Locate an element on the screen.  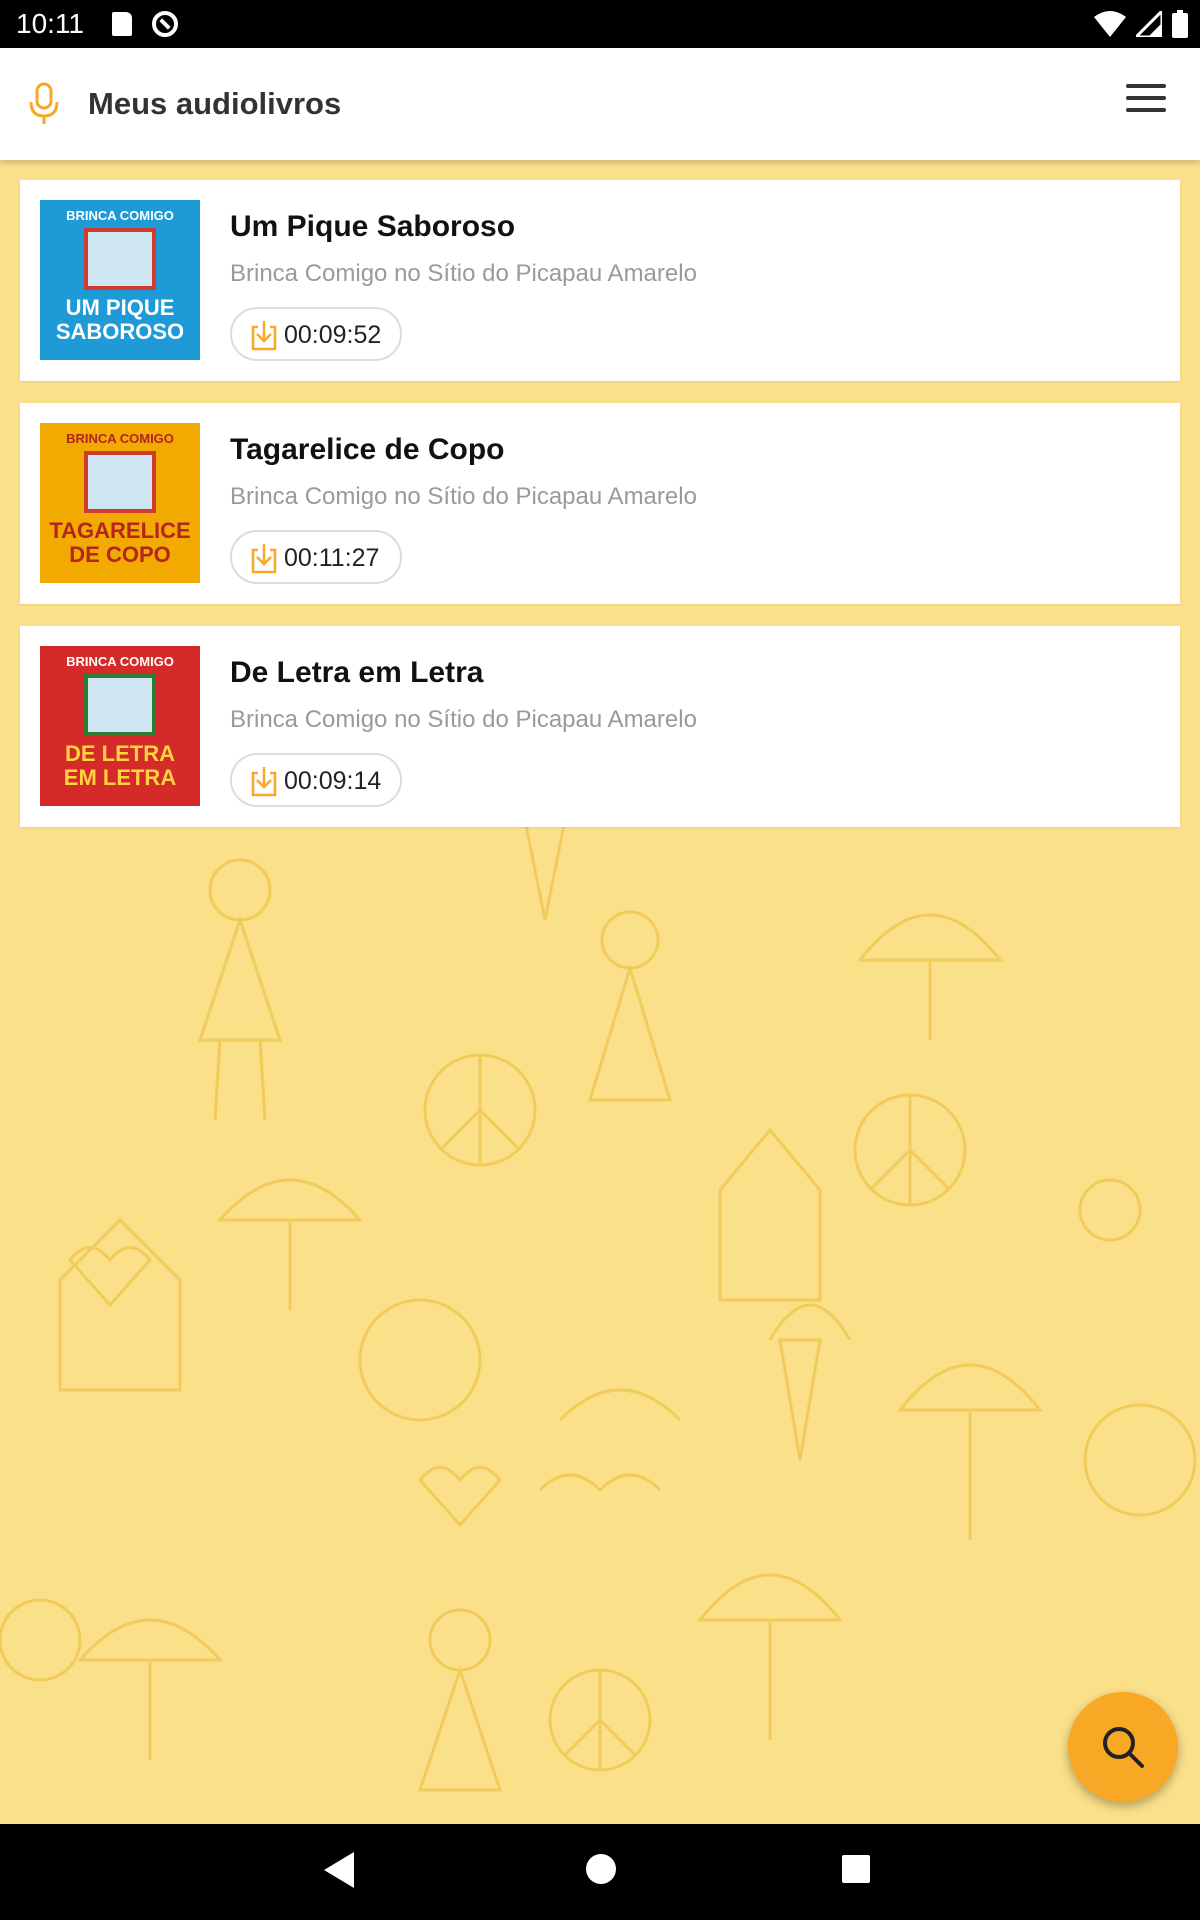
cell-signal-icon is located at coordinates (1149, 24).